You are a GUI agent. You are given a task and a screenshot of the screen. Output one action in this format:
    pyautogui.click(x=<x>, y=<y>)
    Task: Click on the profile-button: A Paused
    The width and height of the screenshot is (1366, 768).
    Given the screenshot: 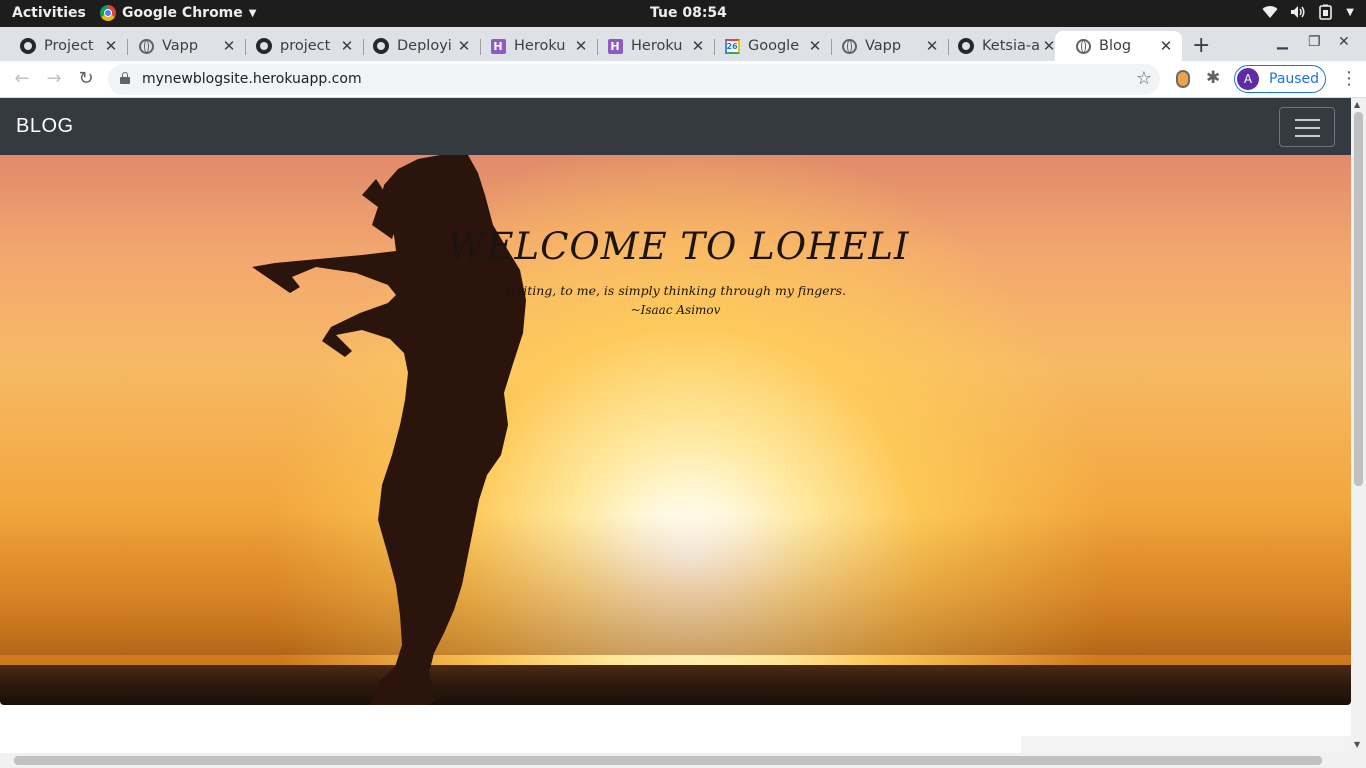 What is the action you would take?
    pyautogui.click(x=1280, y=79)
    